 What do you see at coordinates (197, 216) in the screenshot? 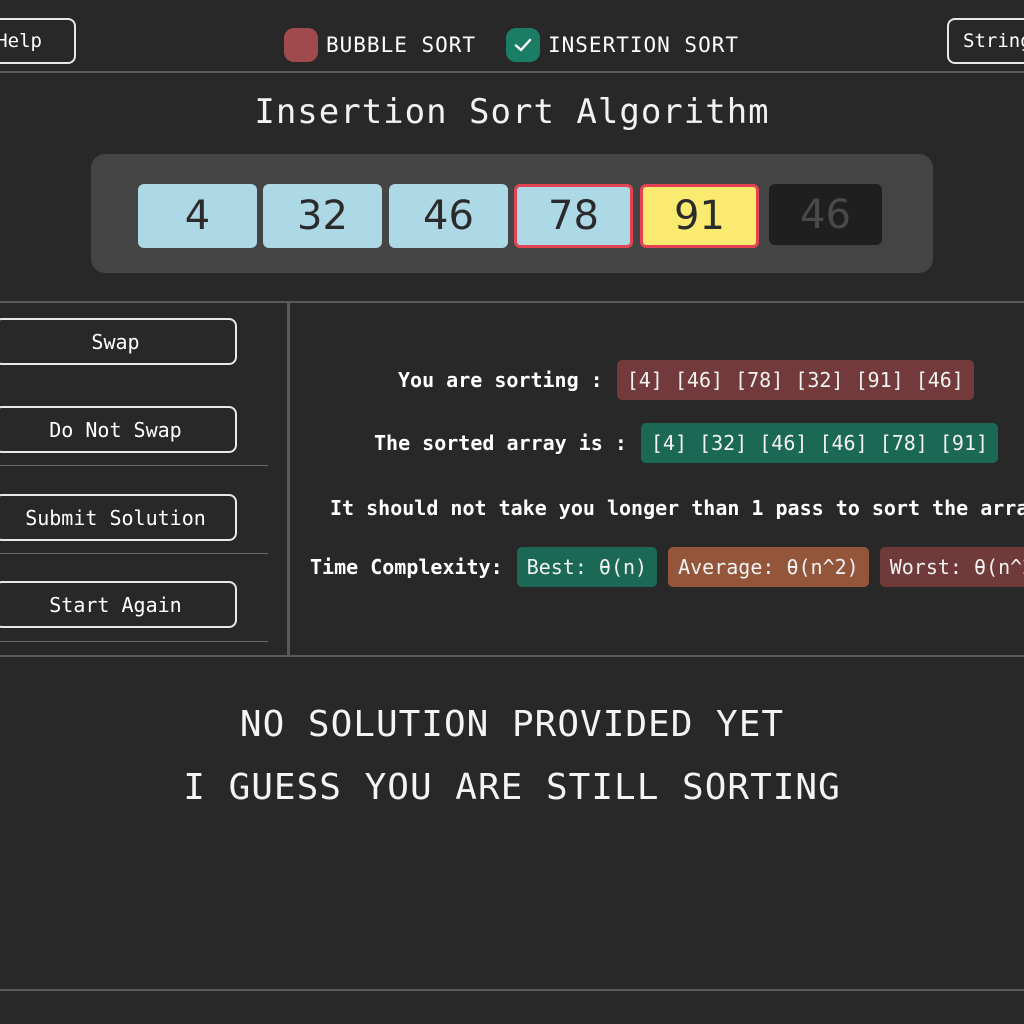
I see `array-cell-0: 4` at bounding box center [197, 216].